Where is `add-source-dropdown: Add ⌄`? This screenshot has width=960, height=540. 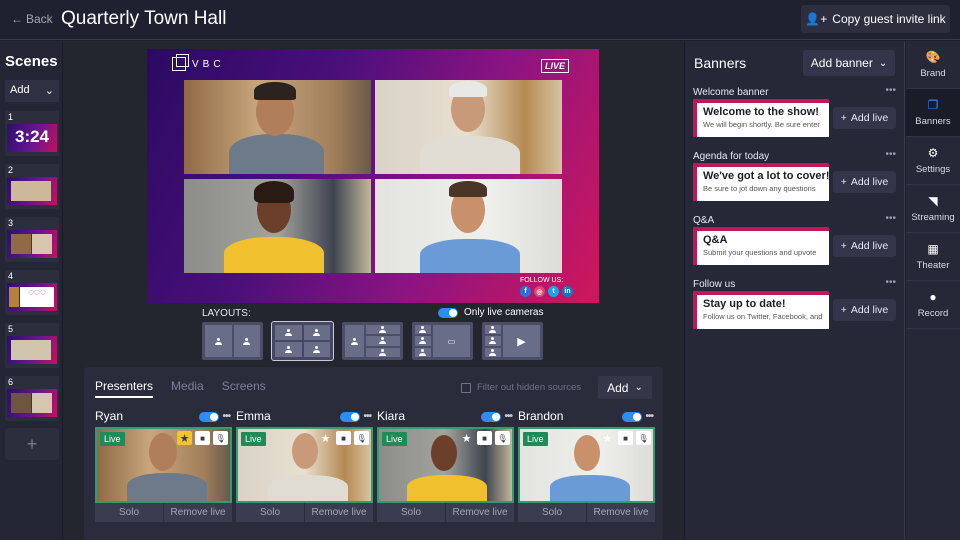
add-source-dropdown: Add ⌄ is located at coordinates (625, 387).